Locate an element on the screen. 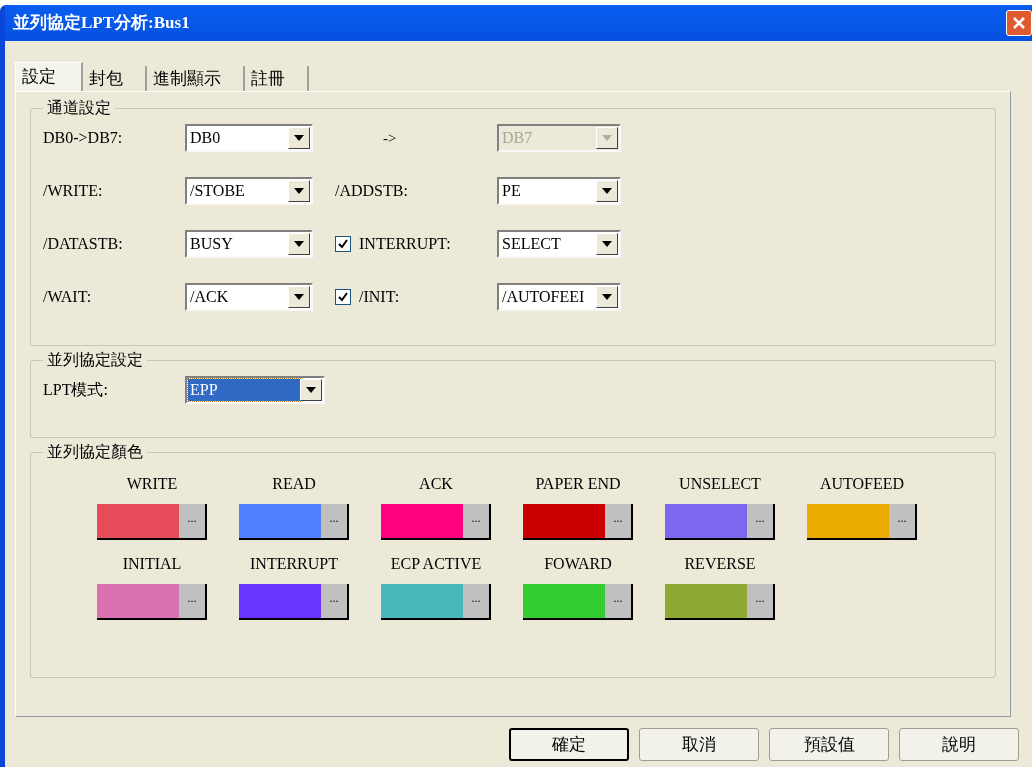  dropdown: /ACK is located at coordinates (249, 297).